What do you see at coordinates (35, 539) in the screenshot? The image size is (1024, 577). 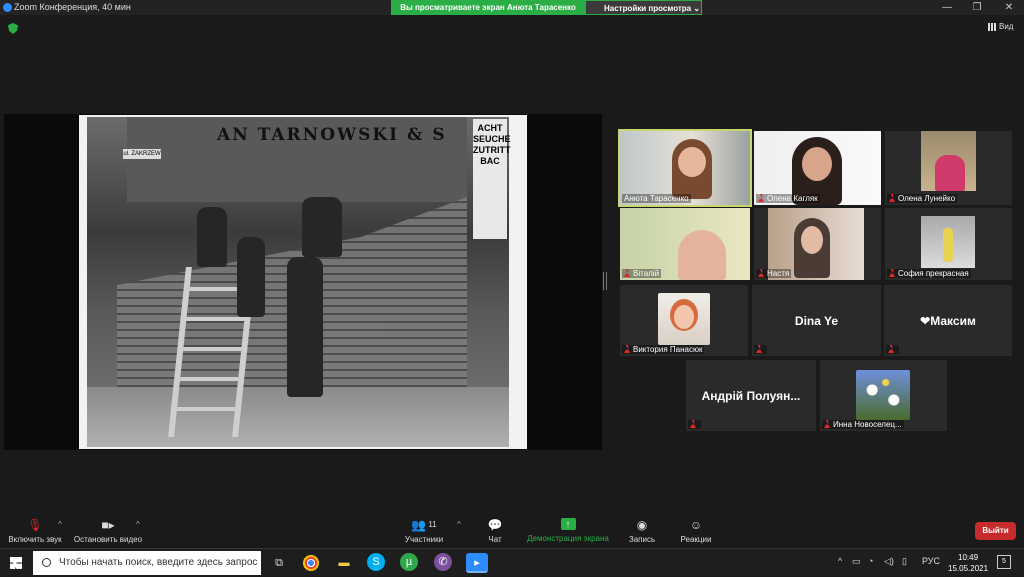 I see `unmute-label: Включить звук` at bounding box center [35, 539].